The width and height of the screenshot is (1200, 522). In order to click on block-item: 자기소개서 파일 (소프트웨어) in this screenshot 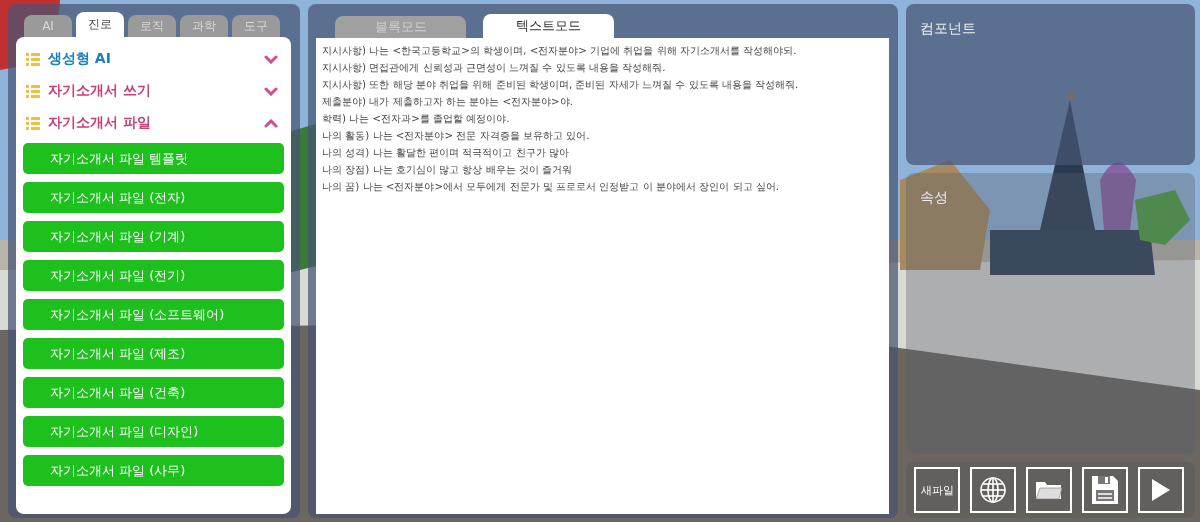, I will do `click(153, 314)`.